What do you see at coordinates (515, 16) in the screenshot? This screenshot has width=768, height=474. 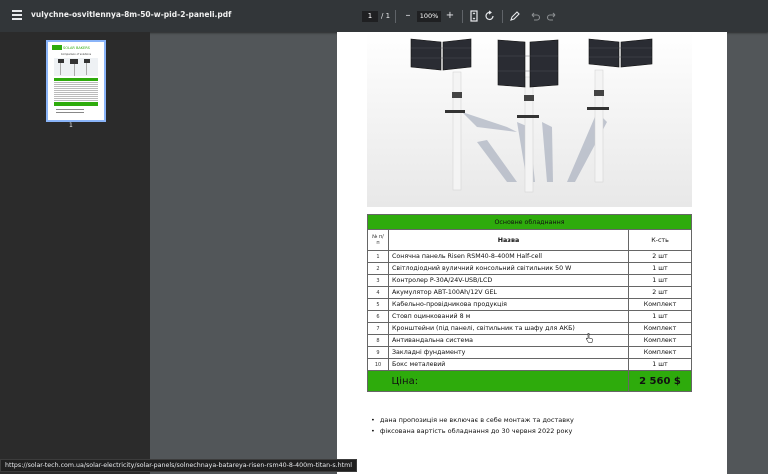 I see `annotate-pen-icon` at bounding box center [515, 16].